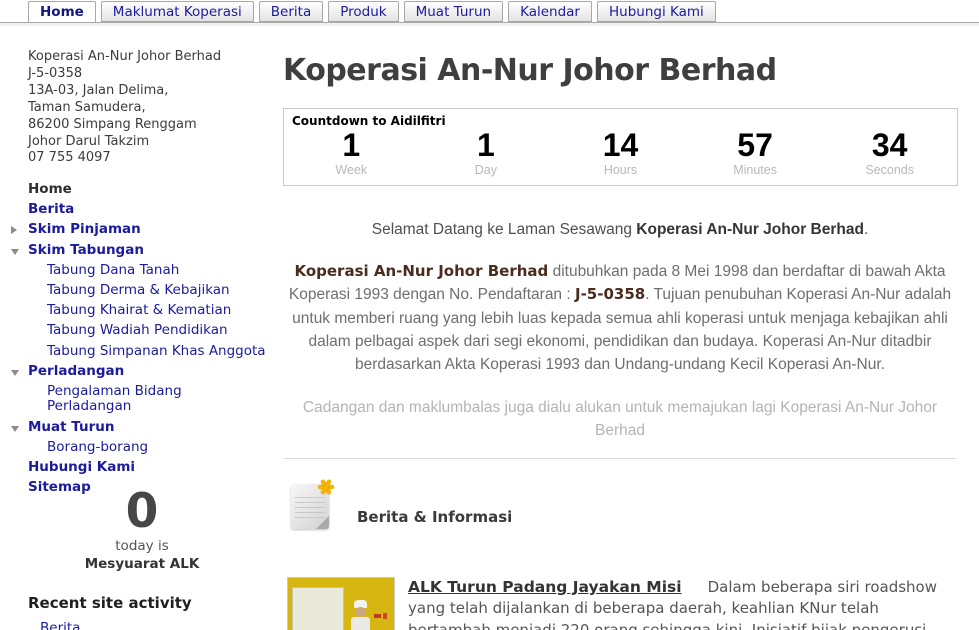 This screenshot has height=630, width=979. I want to click on sidebar-item-label: Skim Tabungan, so click(86, 249).